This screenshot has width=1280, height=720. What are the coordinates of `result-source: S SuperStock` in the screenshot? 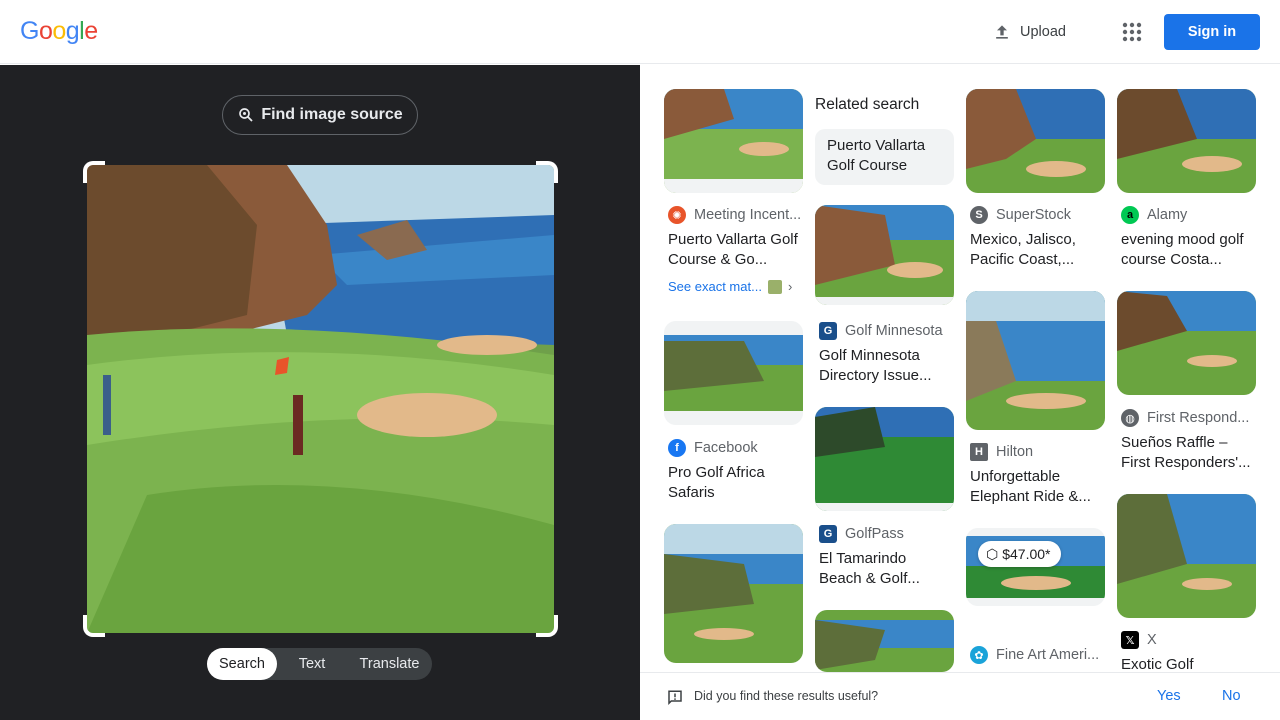 It's located at (1020, 215).